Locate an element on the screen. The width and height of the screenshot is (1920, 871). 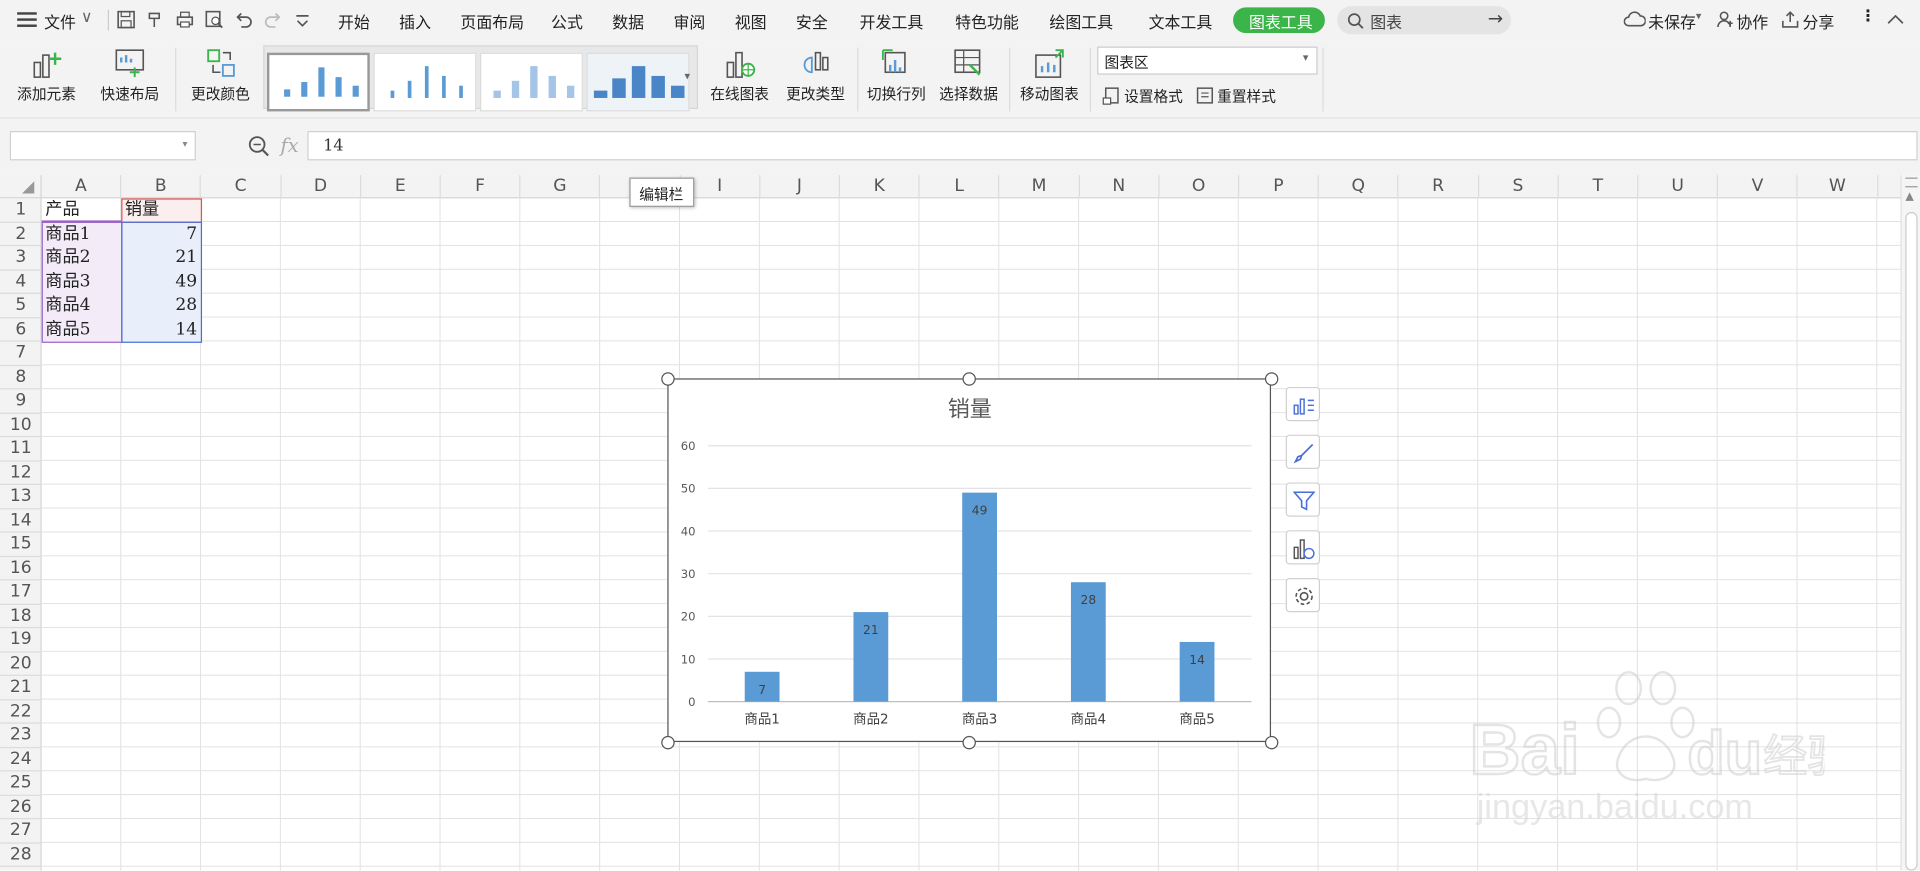
row-header-2: 2 is located at coordinates (21, 234).